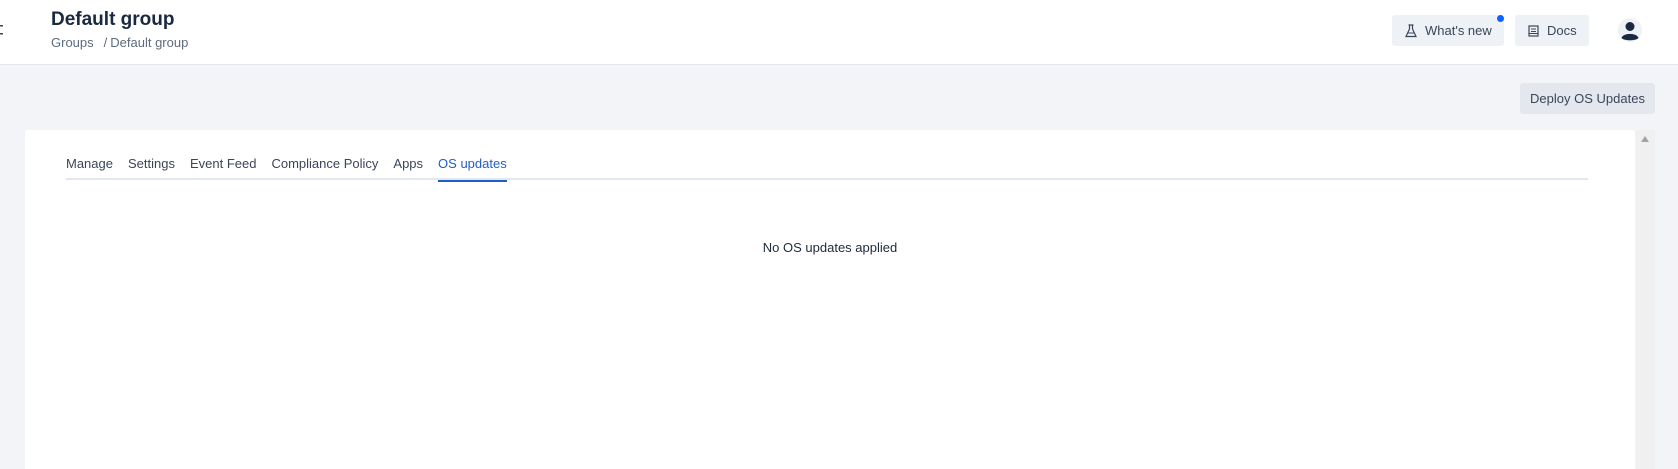 This screenshot has height=469, width=1678. I want to click on vertical-scrollbar, so click(1645, 299).